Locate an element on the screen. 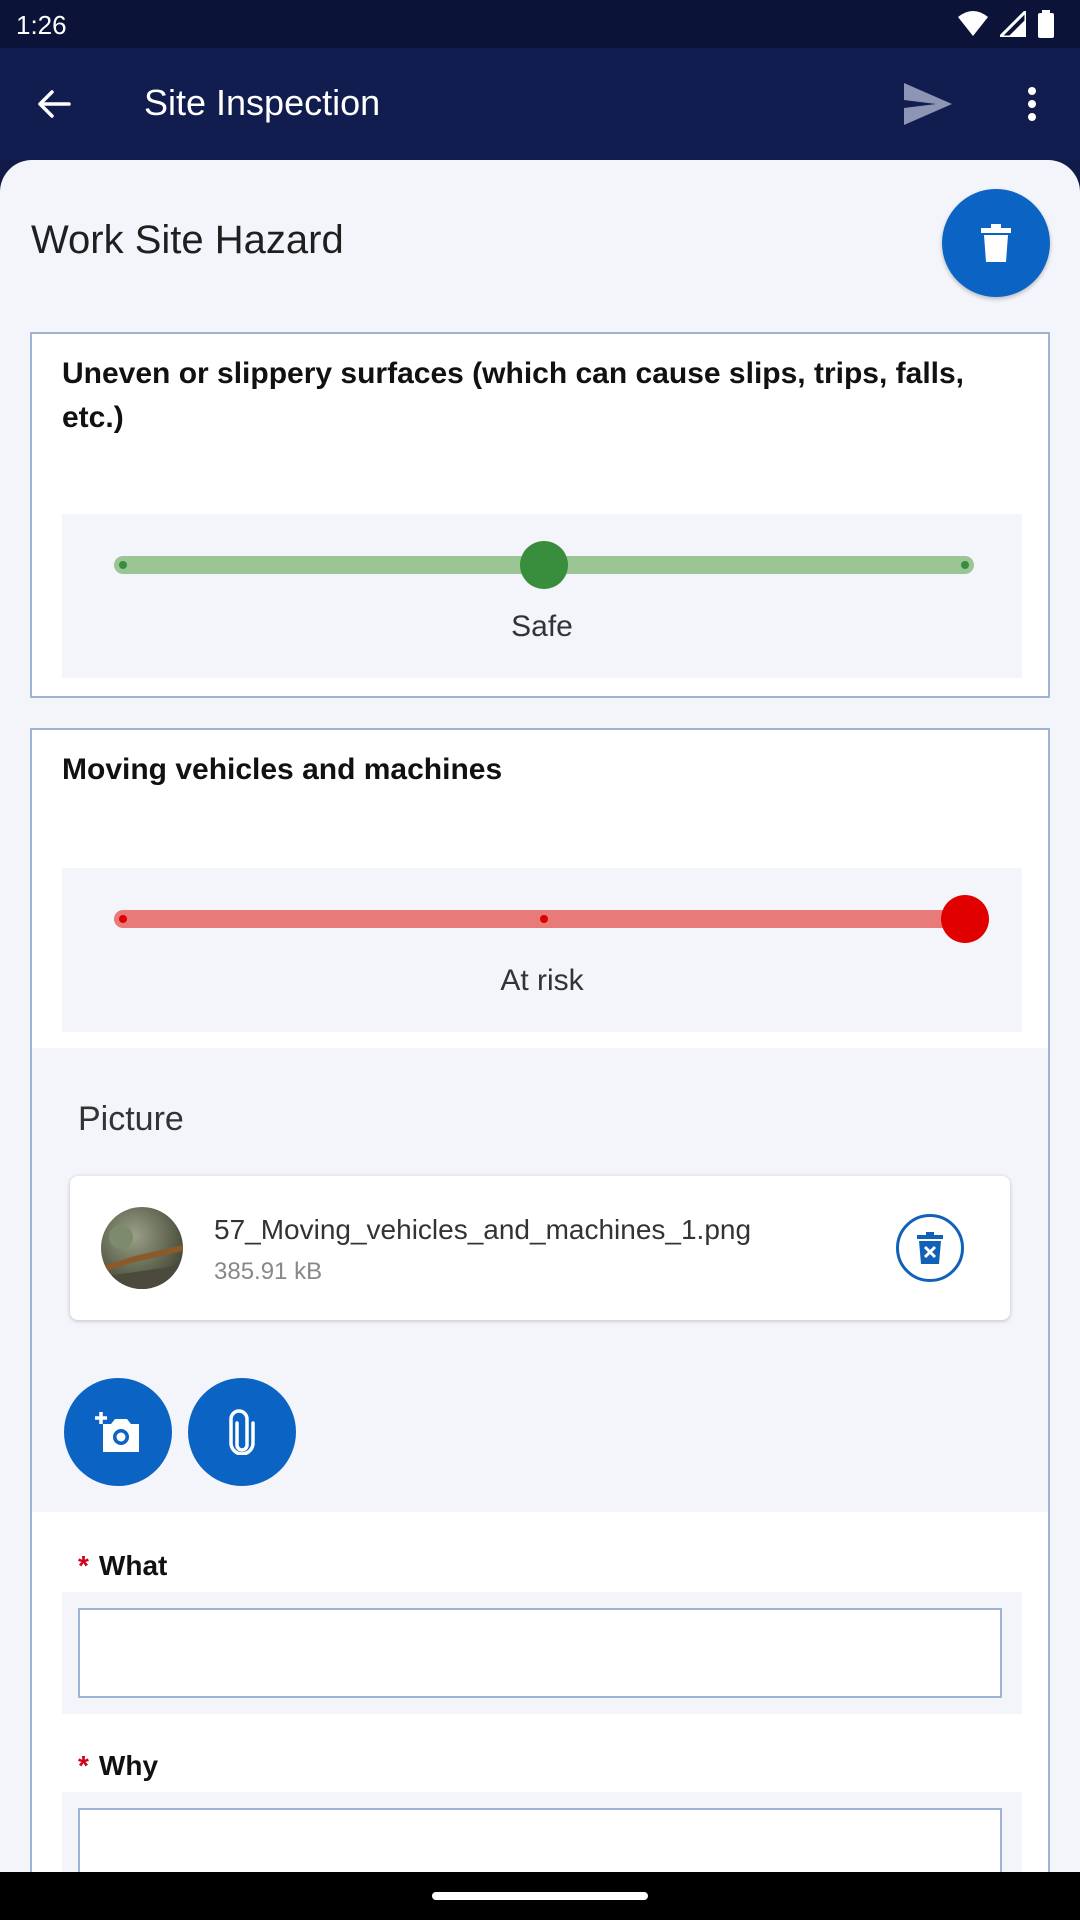  home-gesture-handle is located at coordinates (540, 1896).